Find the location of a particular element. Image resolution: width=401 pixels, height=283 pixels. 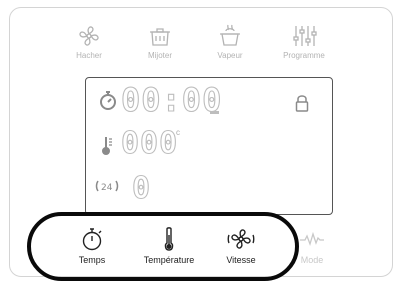

wave-icon is located at coordinates (312, 239).